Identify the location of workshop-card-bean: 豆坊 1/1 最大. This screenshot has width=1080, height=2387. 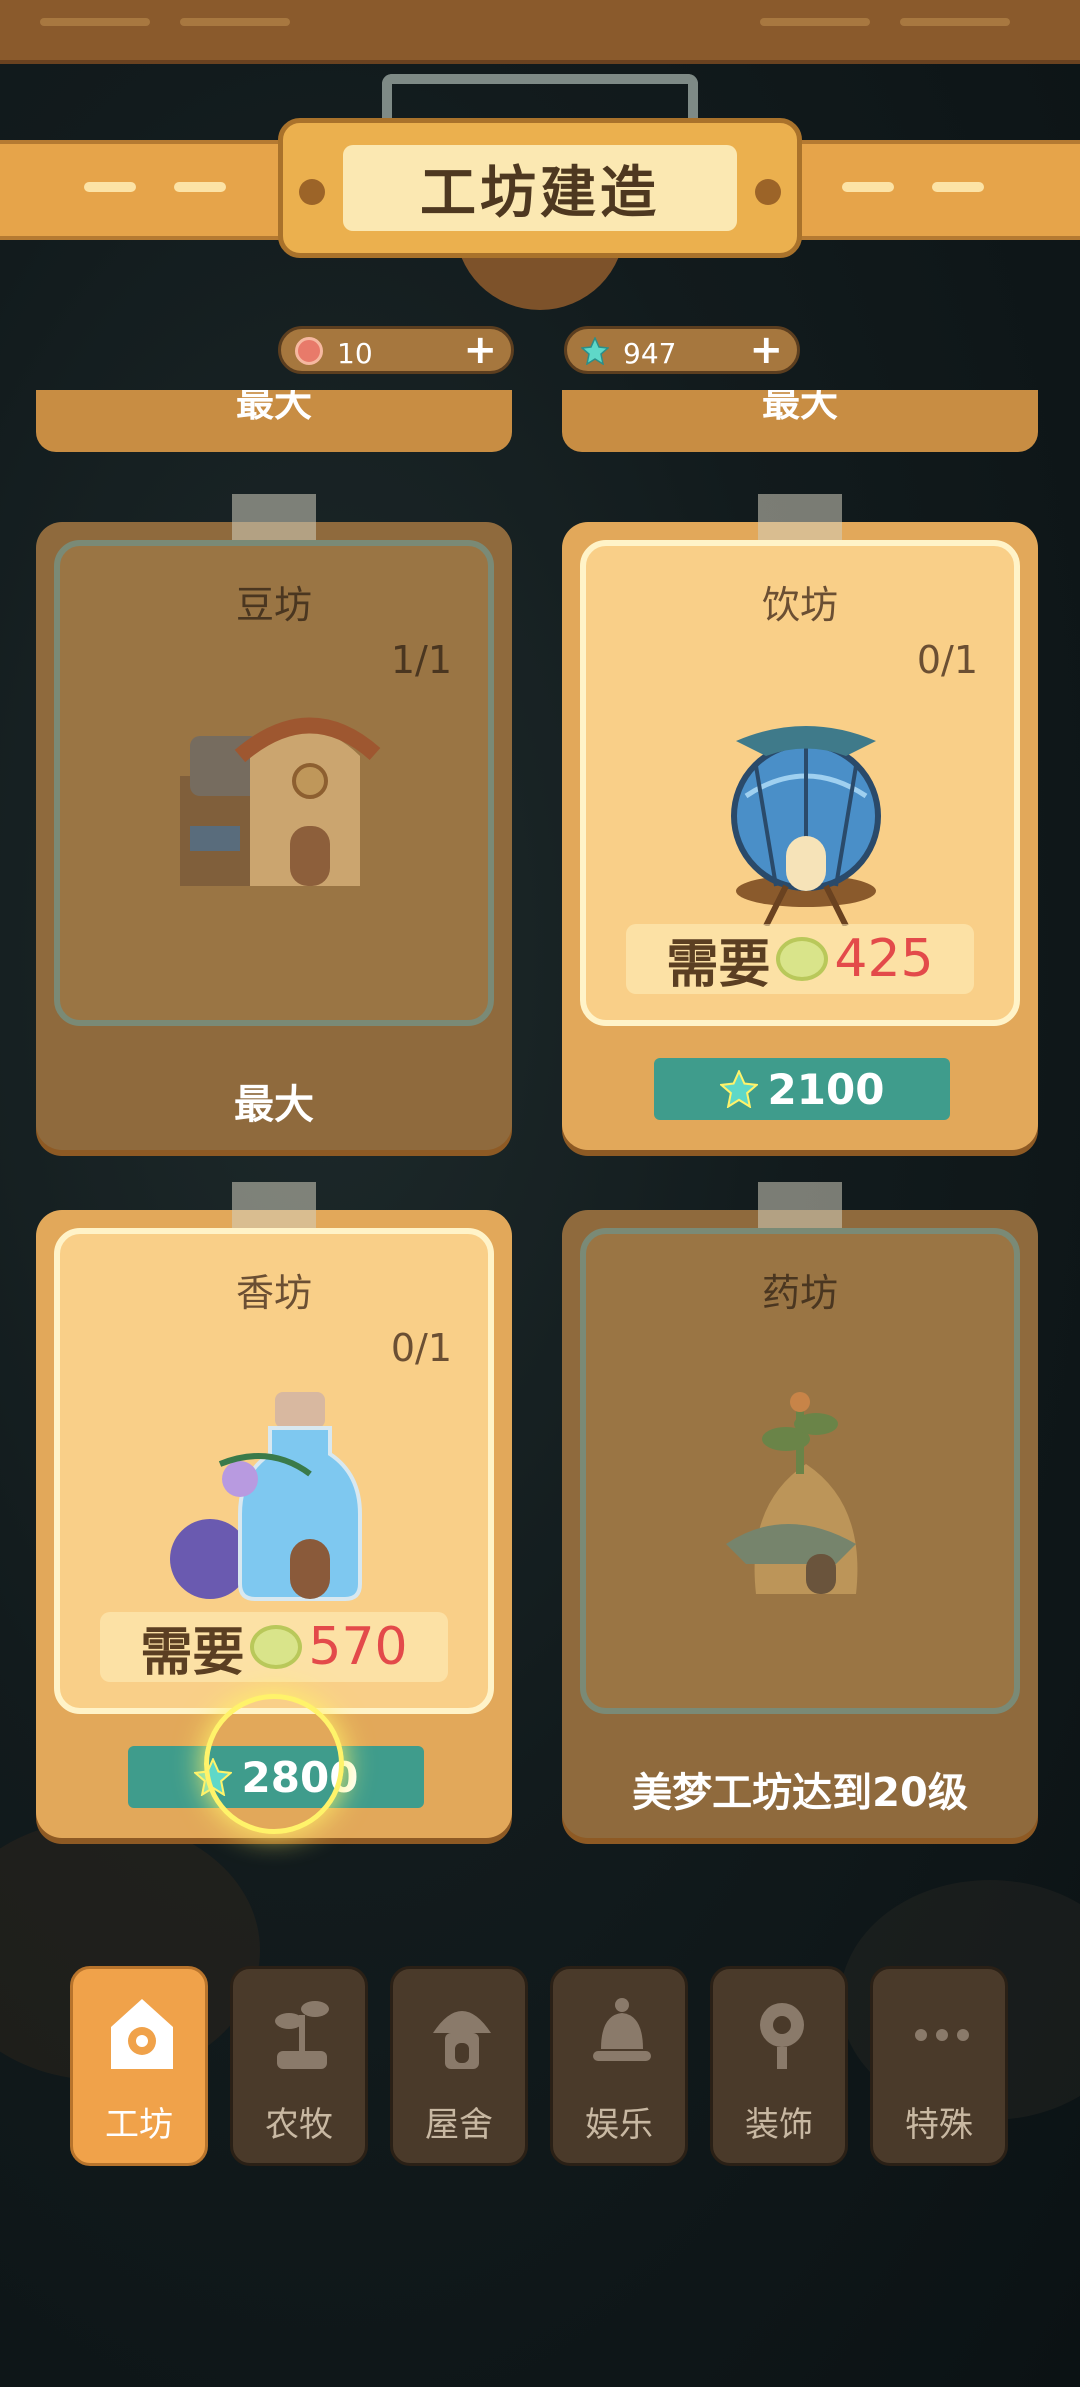
(274, 822).